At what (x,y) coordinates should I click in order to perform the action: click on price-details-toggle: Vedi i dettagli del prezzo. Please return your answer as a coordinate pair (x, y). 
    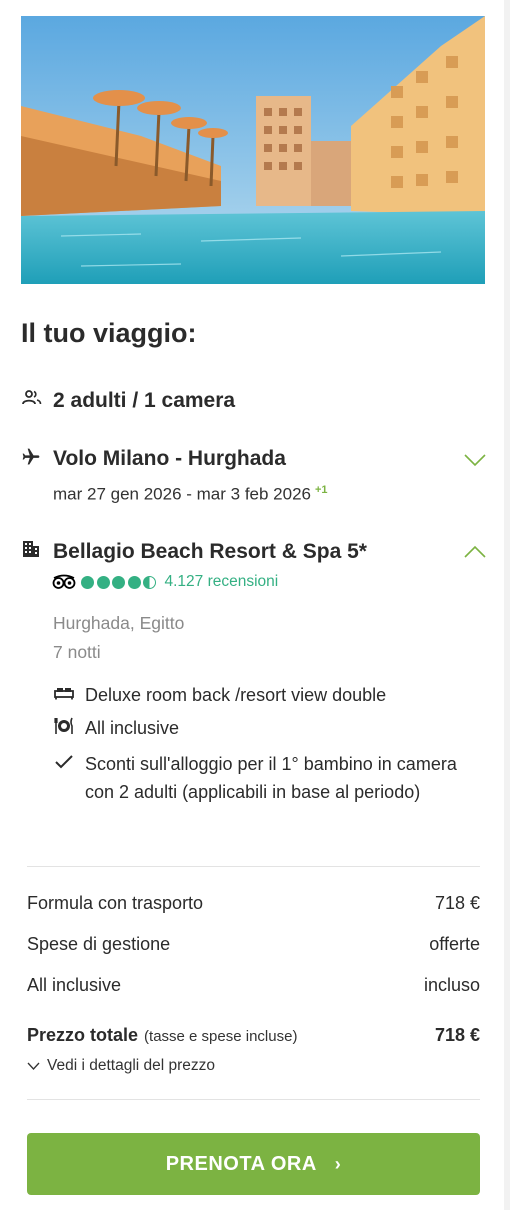
    Looking at the image, I should click on (121, 1066).